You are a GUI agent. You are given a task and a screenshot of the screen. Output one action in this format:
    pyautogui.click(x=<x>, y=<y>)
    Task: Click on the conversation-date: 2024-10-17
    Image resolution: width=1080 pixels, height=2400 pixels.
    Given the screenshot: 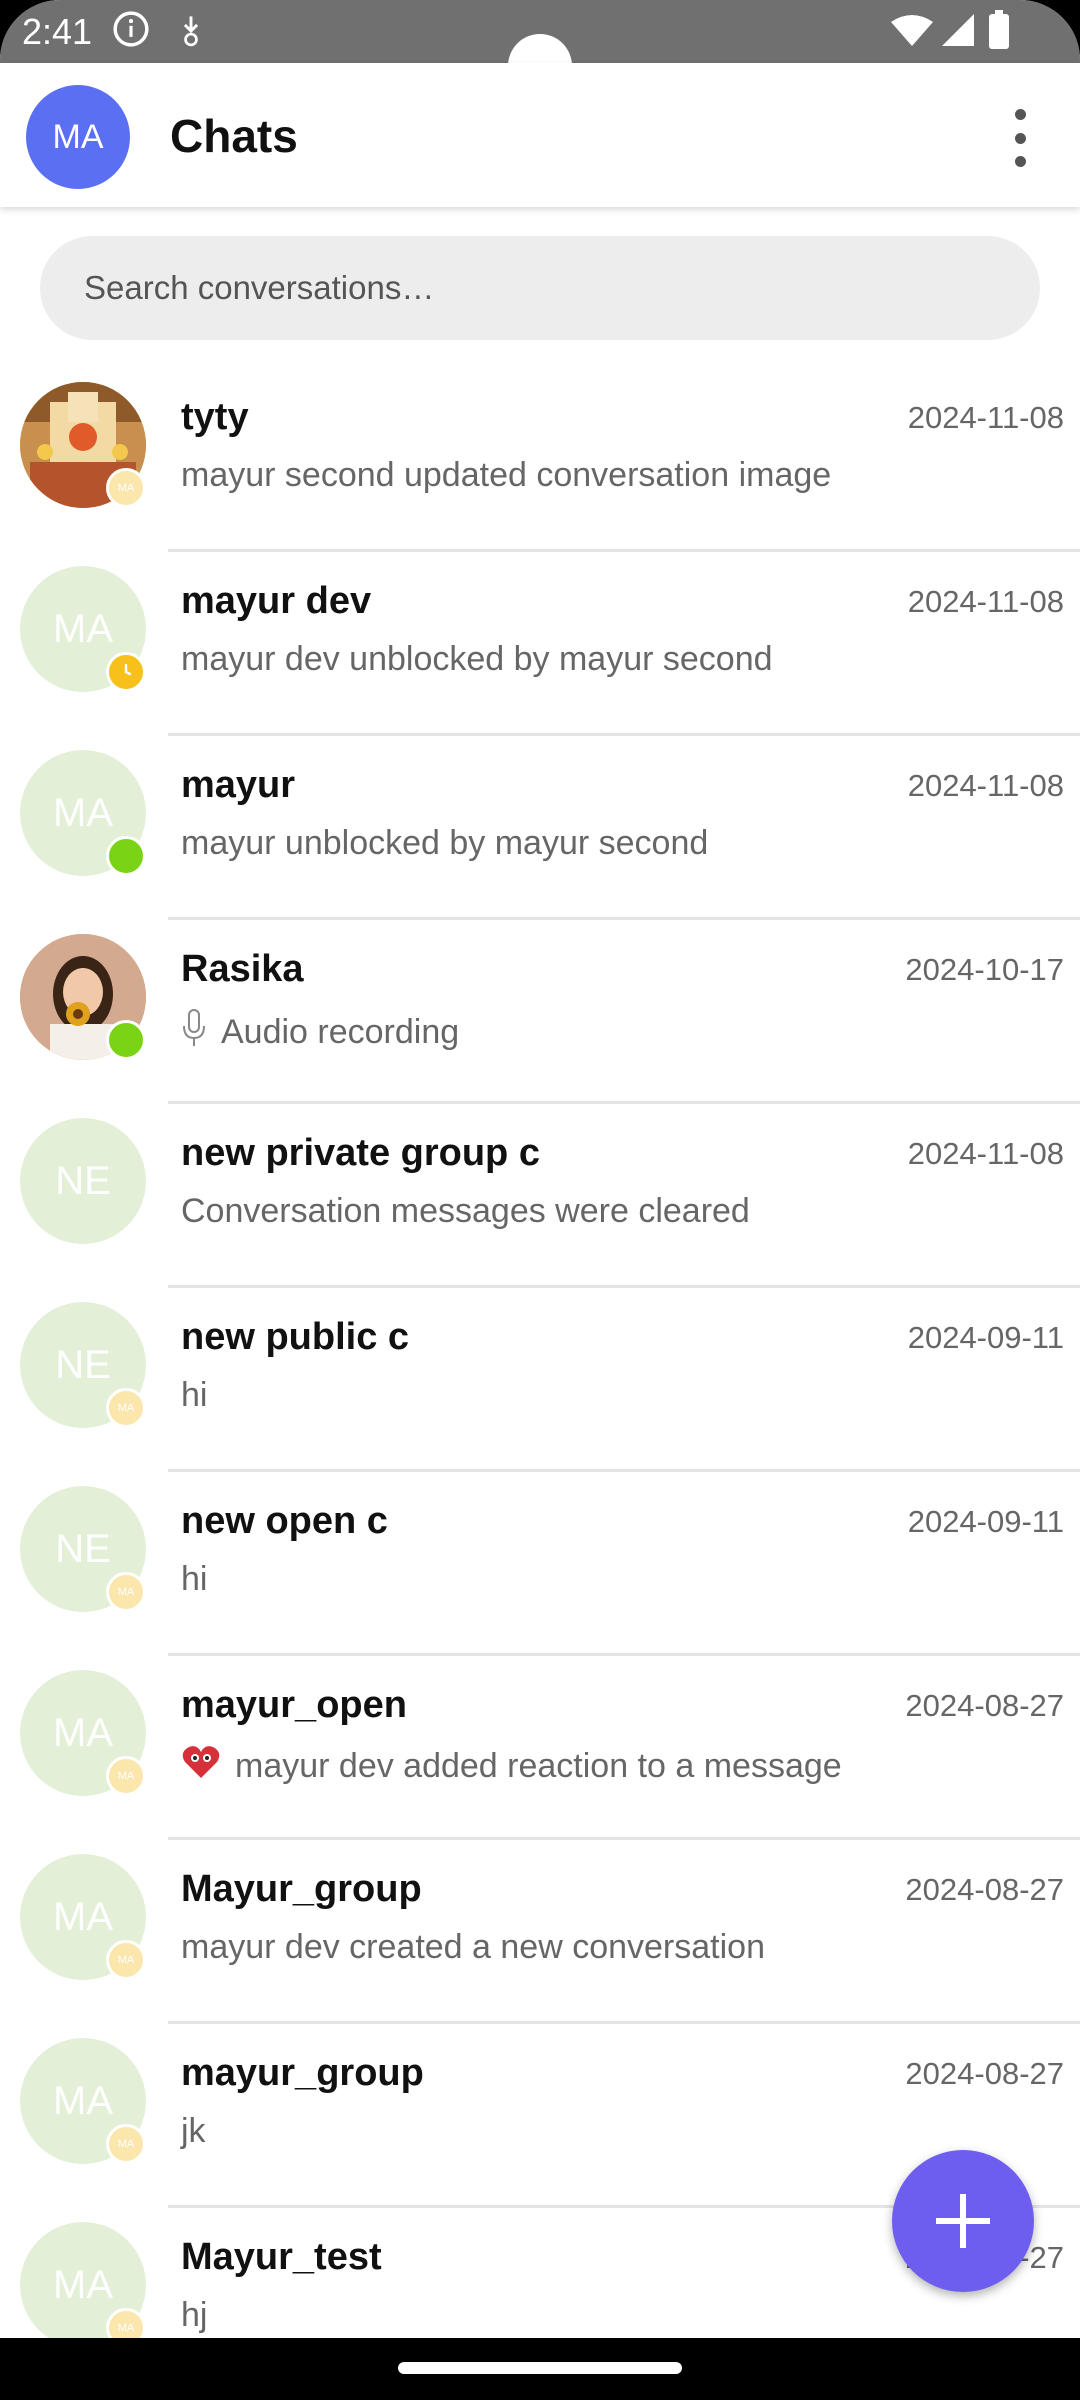 What is the action you would take?
    pyautogui.click(x=984, y=969)
    